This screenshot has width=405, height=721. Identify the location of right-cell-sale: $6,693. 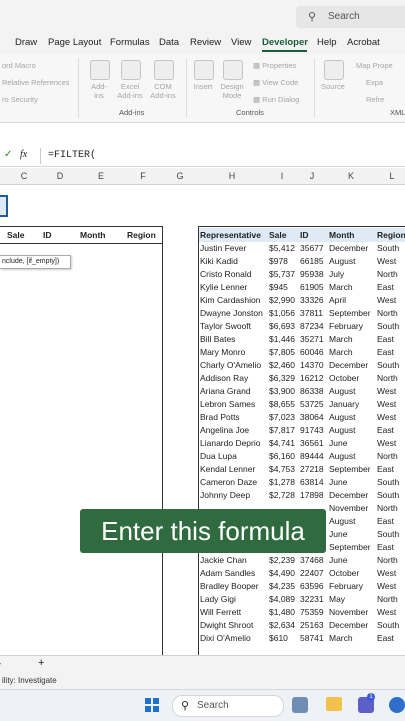
(282, 326).